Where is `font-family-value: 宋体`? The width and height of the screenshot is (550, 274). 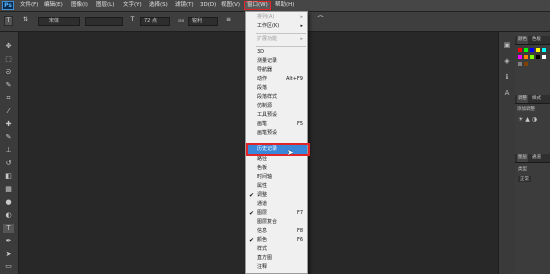
font-family-value: 宋体 is located at coordinates (54, 21).